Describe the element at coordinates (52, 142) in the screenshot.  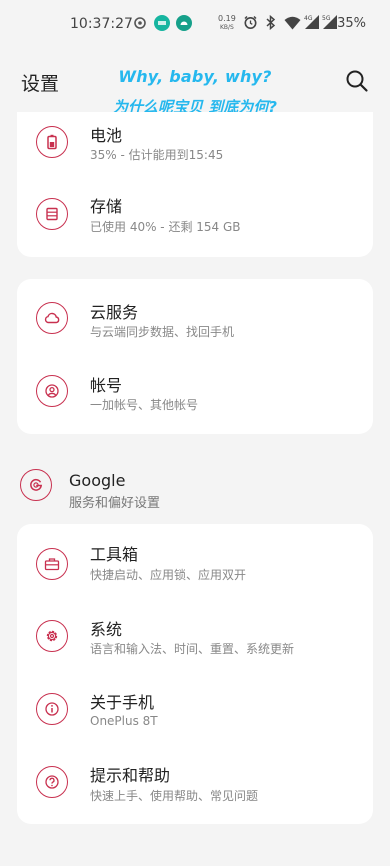
I see `battery-icon` at that location.